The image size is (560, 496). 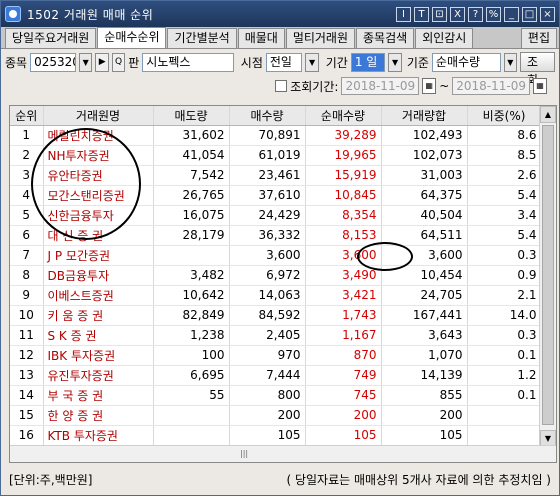 I want to click on end-date-field: 2018-11-09, so click(x=491, y=86).